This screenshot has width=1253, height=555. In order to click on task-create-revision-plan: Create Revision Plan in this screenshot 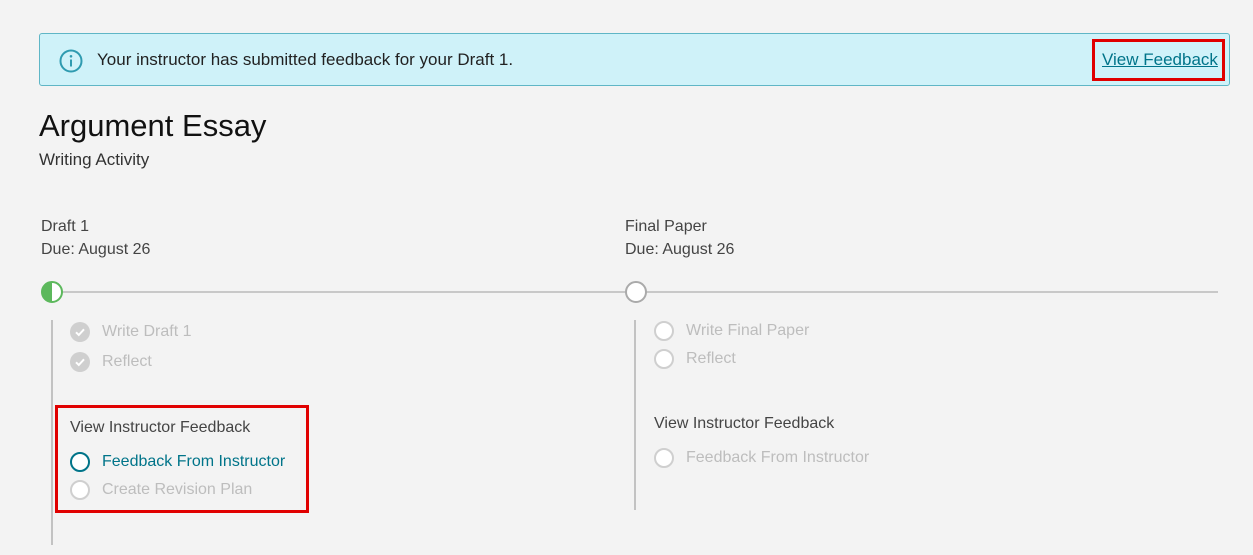, I will do `click(161, 490)`.